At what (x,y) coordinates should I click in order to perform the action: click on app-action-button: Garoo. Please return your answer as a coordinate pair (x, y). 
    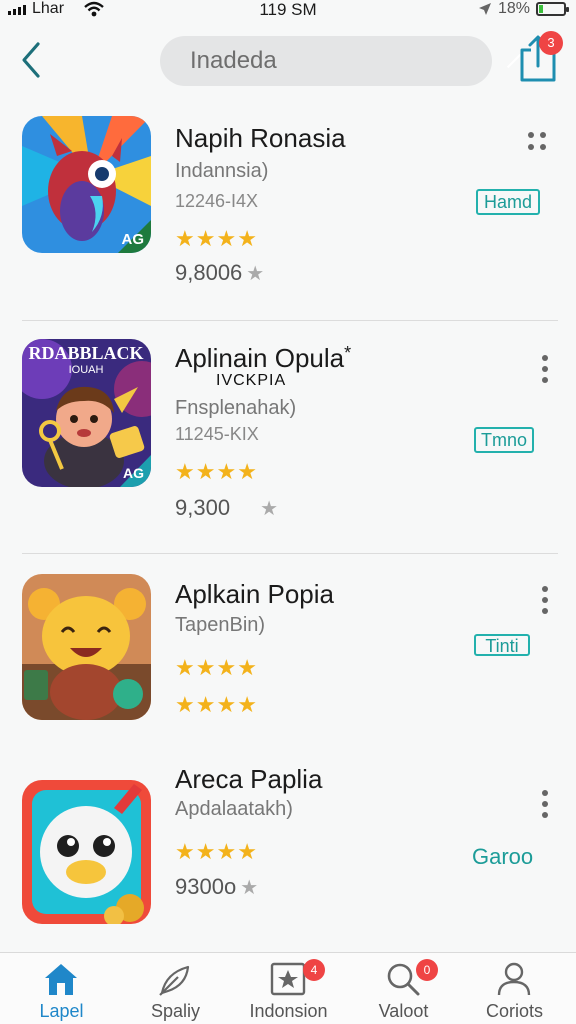
    Looking at the image, I should click on (502, 855).